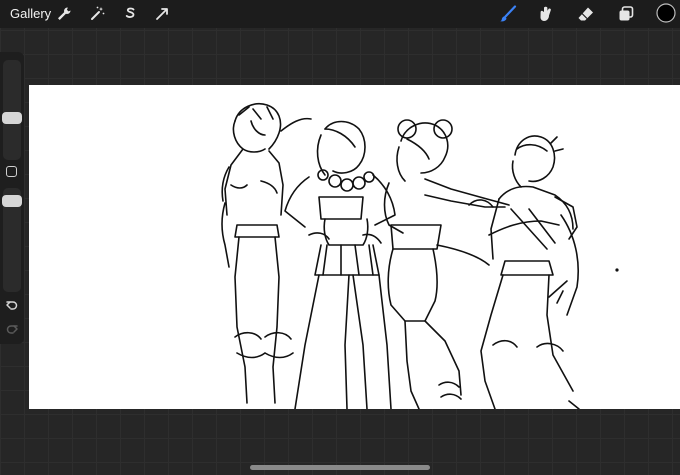 The width and height of the screenshot is (680, 475). What do you see at coordinates (130, 14) in the screenshot?
I see `selection-s-icon` at bounding box center [130, 14].